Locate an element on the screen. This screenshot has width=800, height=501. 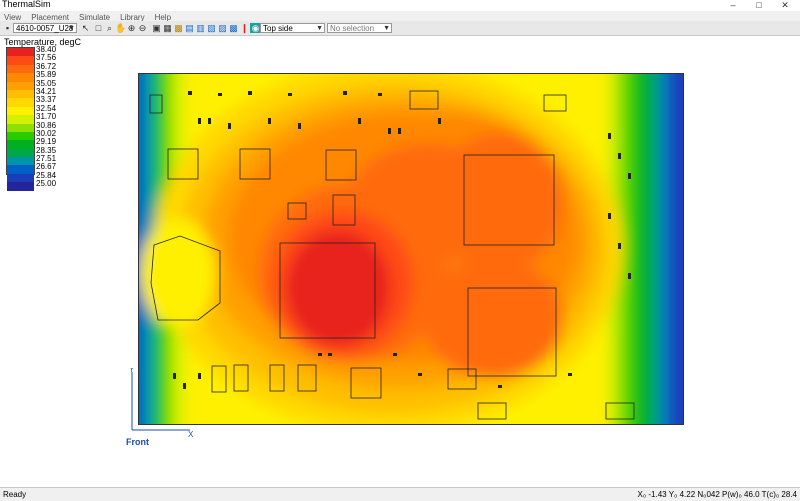
zoom-icon: ⌕ is located at coordinates (109, 28).